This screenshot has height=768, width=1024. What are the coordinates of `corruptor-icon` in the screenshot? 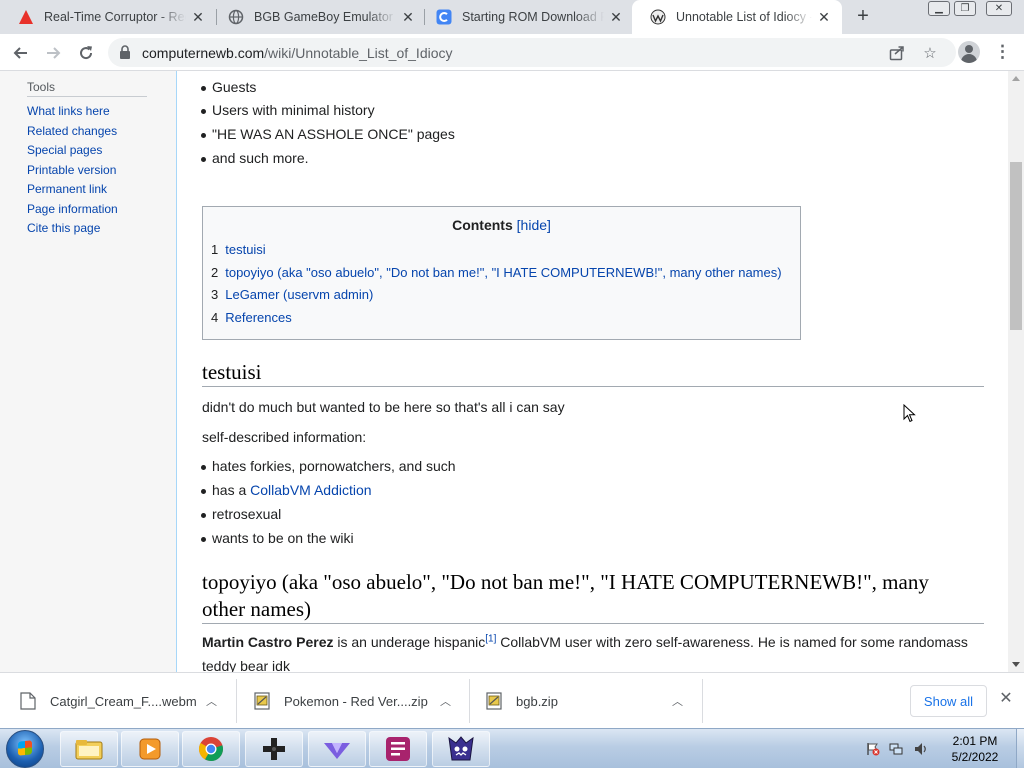 It's located at (337, 749).